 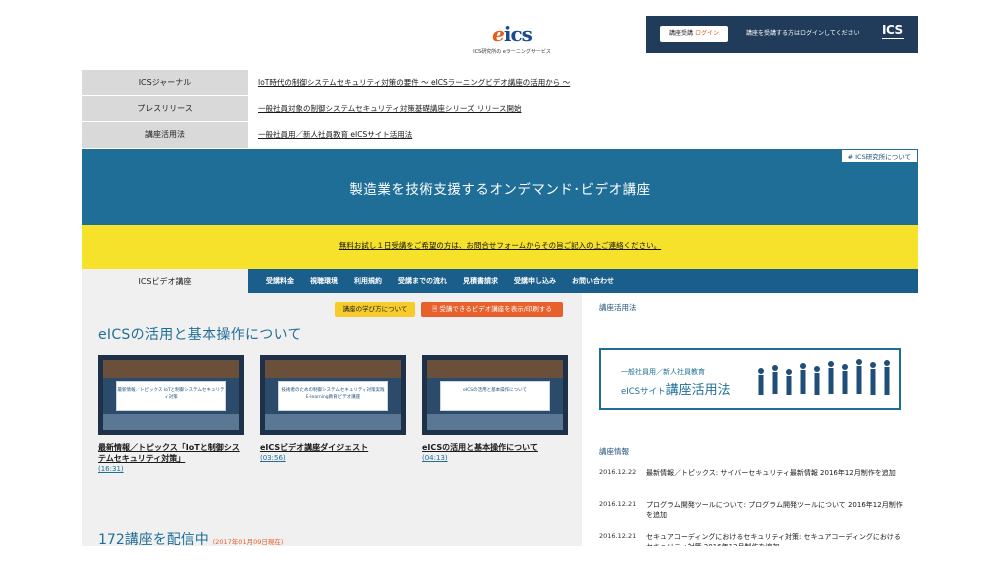 What do you see at coordinates (824, 377) in the screenshot?
I see `people-silhouettes-illustration` at bounding box center [824, 377].